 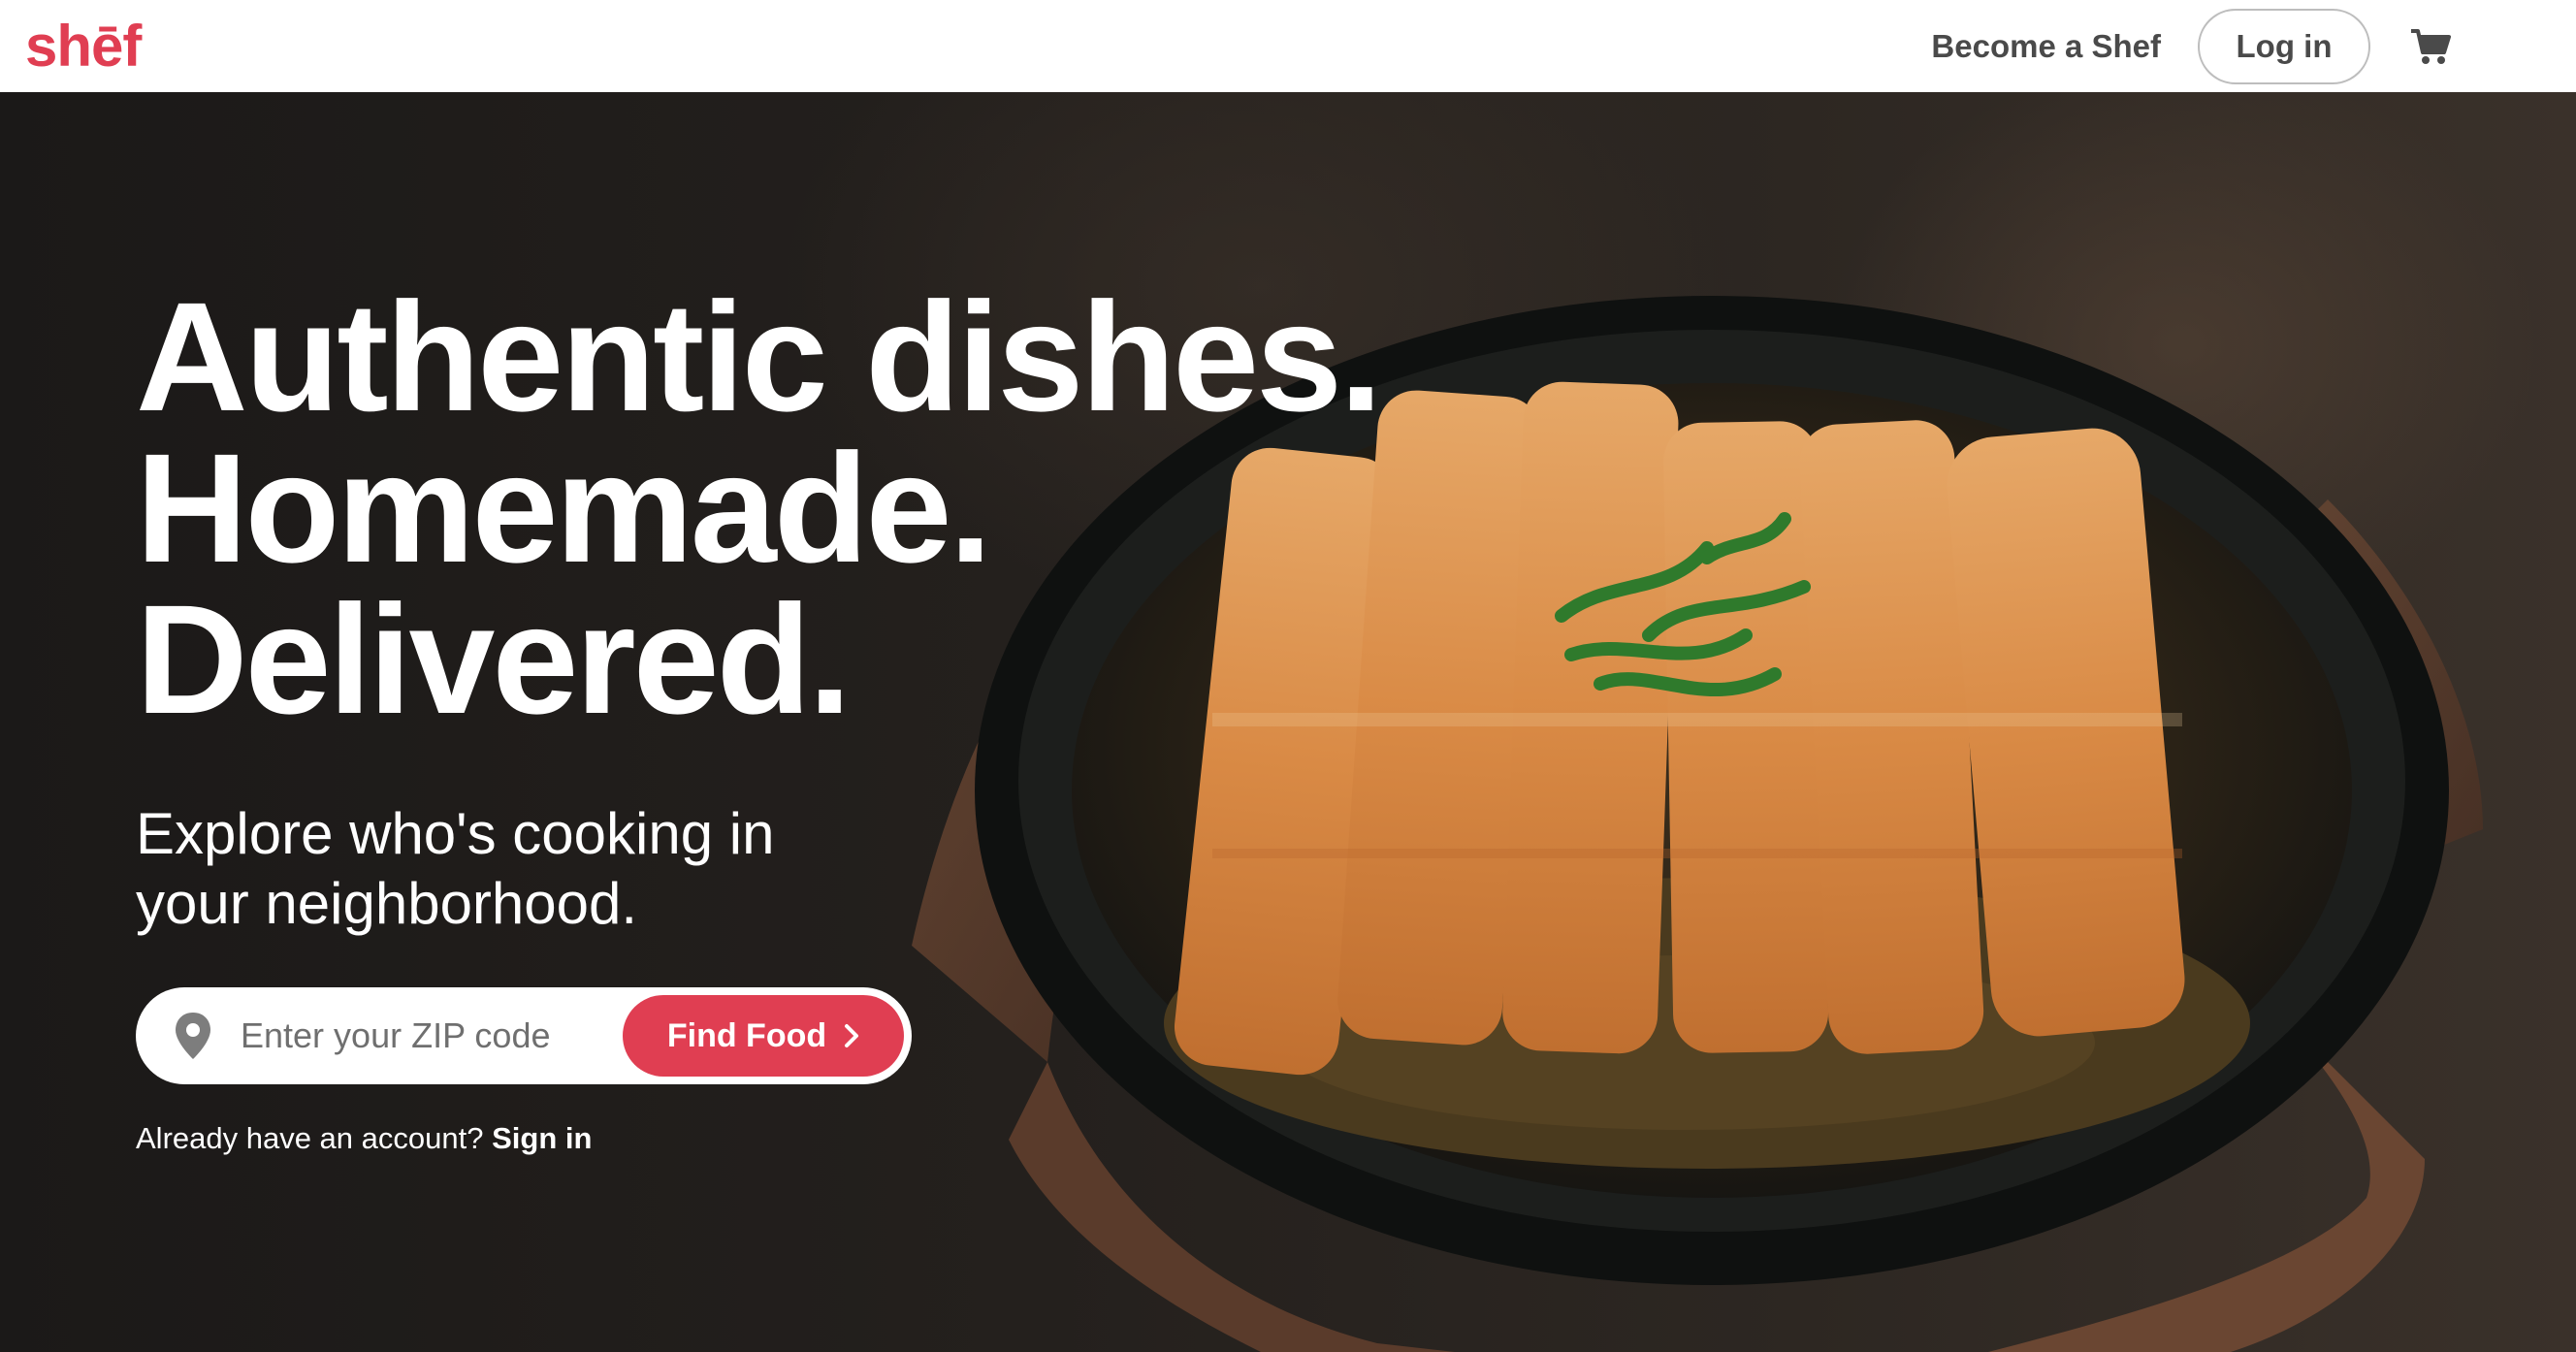 I want to click on find-food-label: Find Food, so click(x=746, y=1035).